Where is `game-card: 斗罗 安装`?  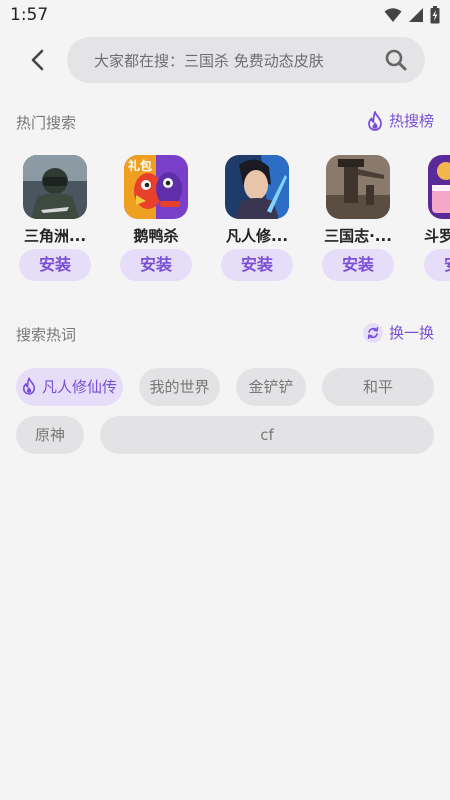
game-card: 斗罗 安装 is located at coordinates (437, 218).